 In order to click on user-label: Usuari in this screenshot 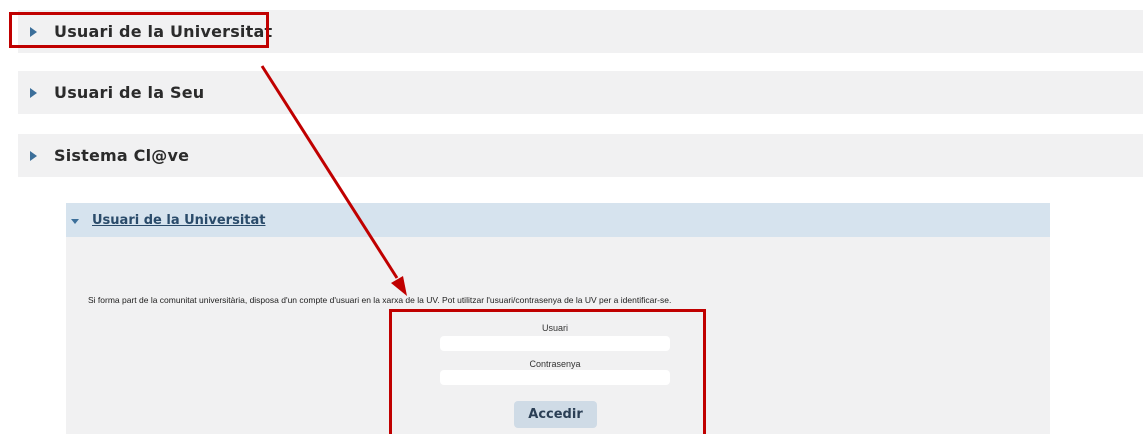, I will do `click(554, 328)`.